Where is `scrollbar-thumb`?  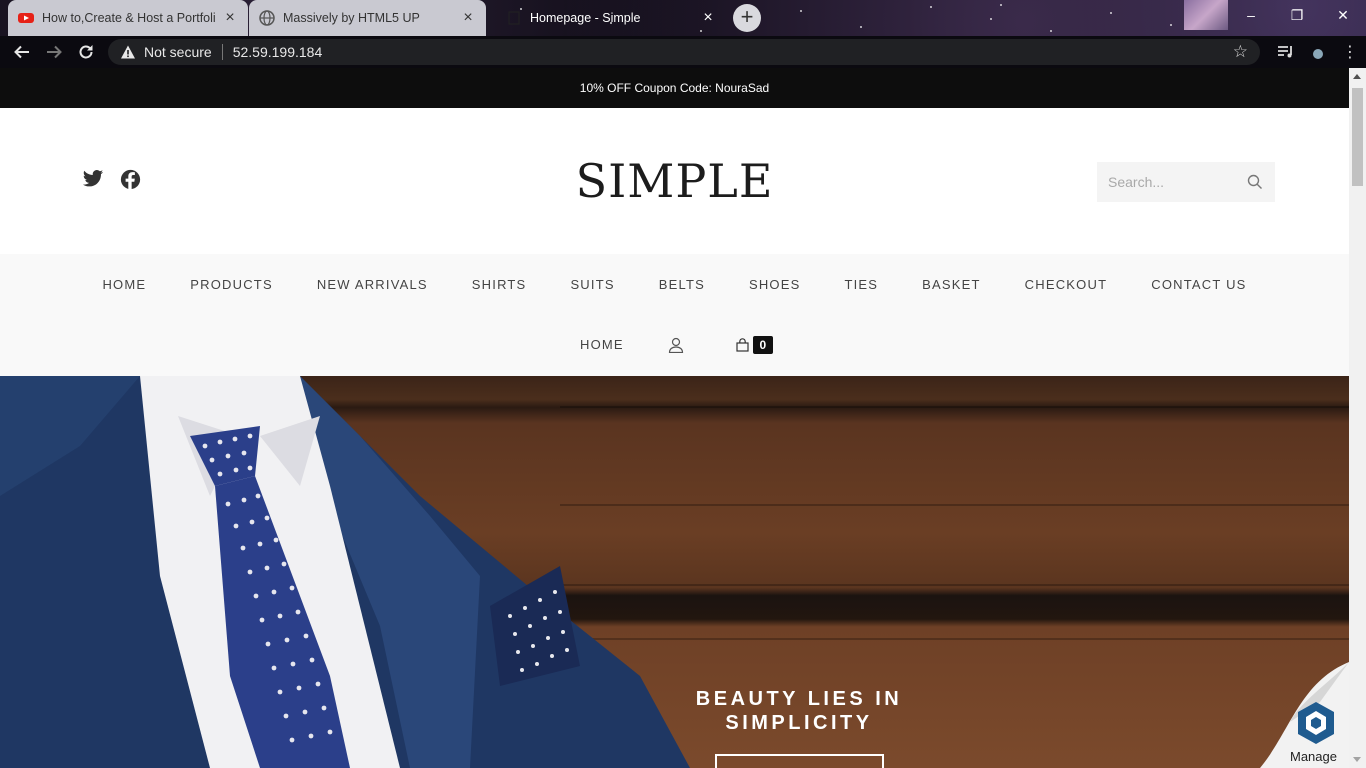 scrollbar-thumb is located at coordinates (1357, 137).